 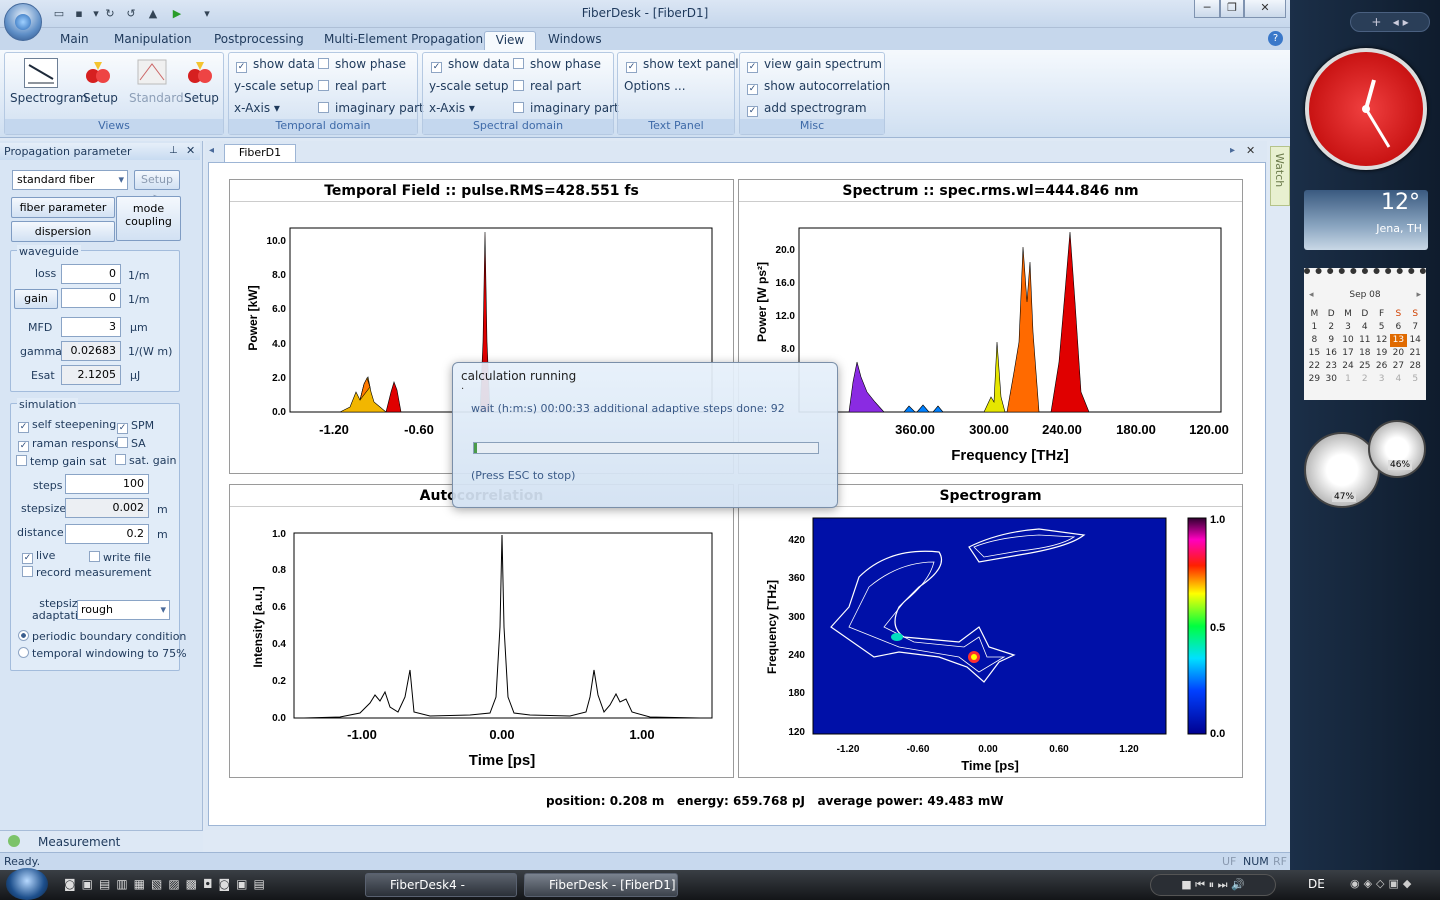 What do you see at coordinates (70, 180) in the screenshot?
I see `fiber-type-select: standard fiber ▾` at bounding box center [70, 180].